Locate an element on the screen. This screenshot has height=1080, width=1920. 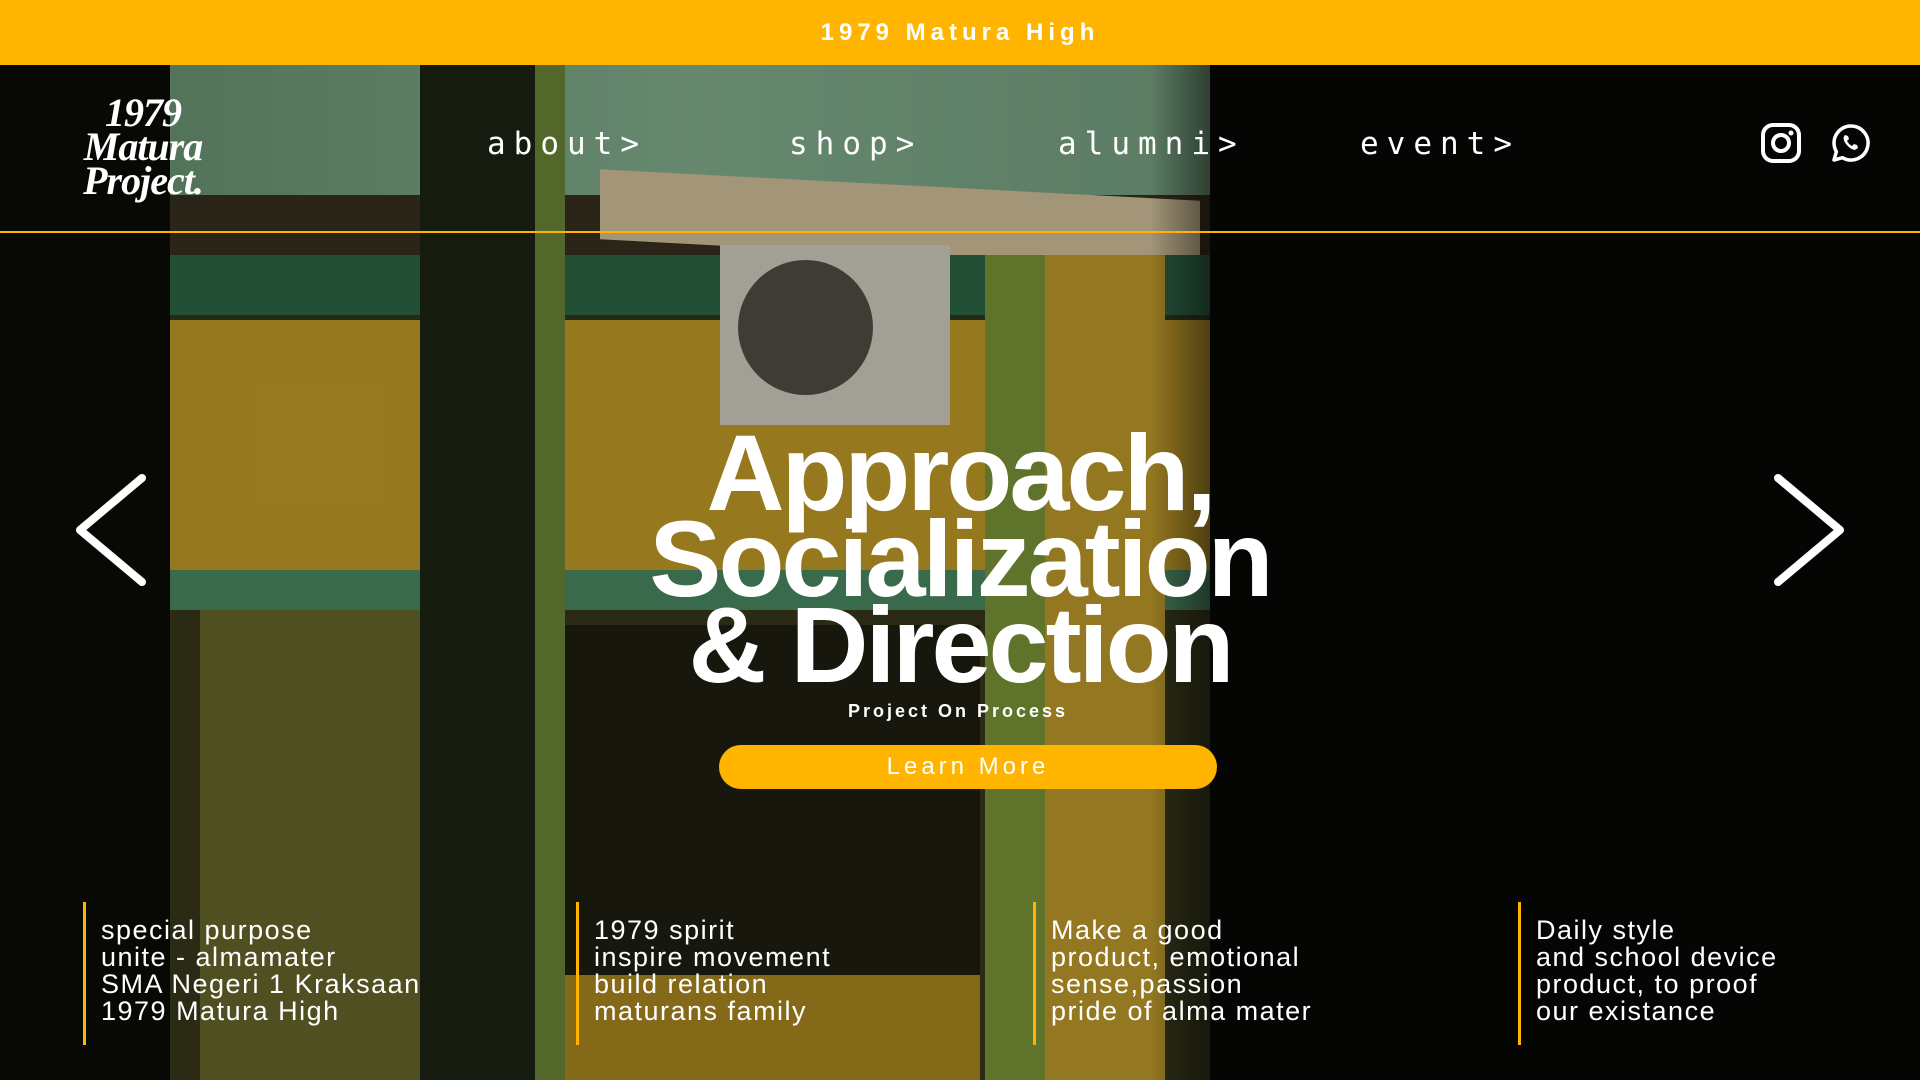
feature-line: and school device is located at coordinates (1657, 957).